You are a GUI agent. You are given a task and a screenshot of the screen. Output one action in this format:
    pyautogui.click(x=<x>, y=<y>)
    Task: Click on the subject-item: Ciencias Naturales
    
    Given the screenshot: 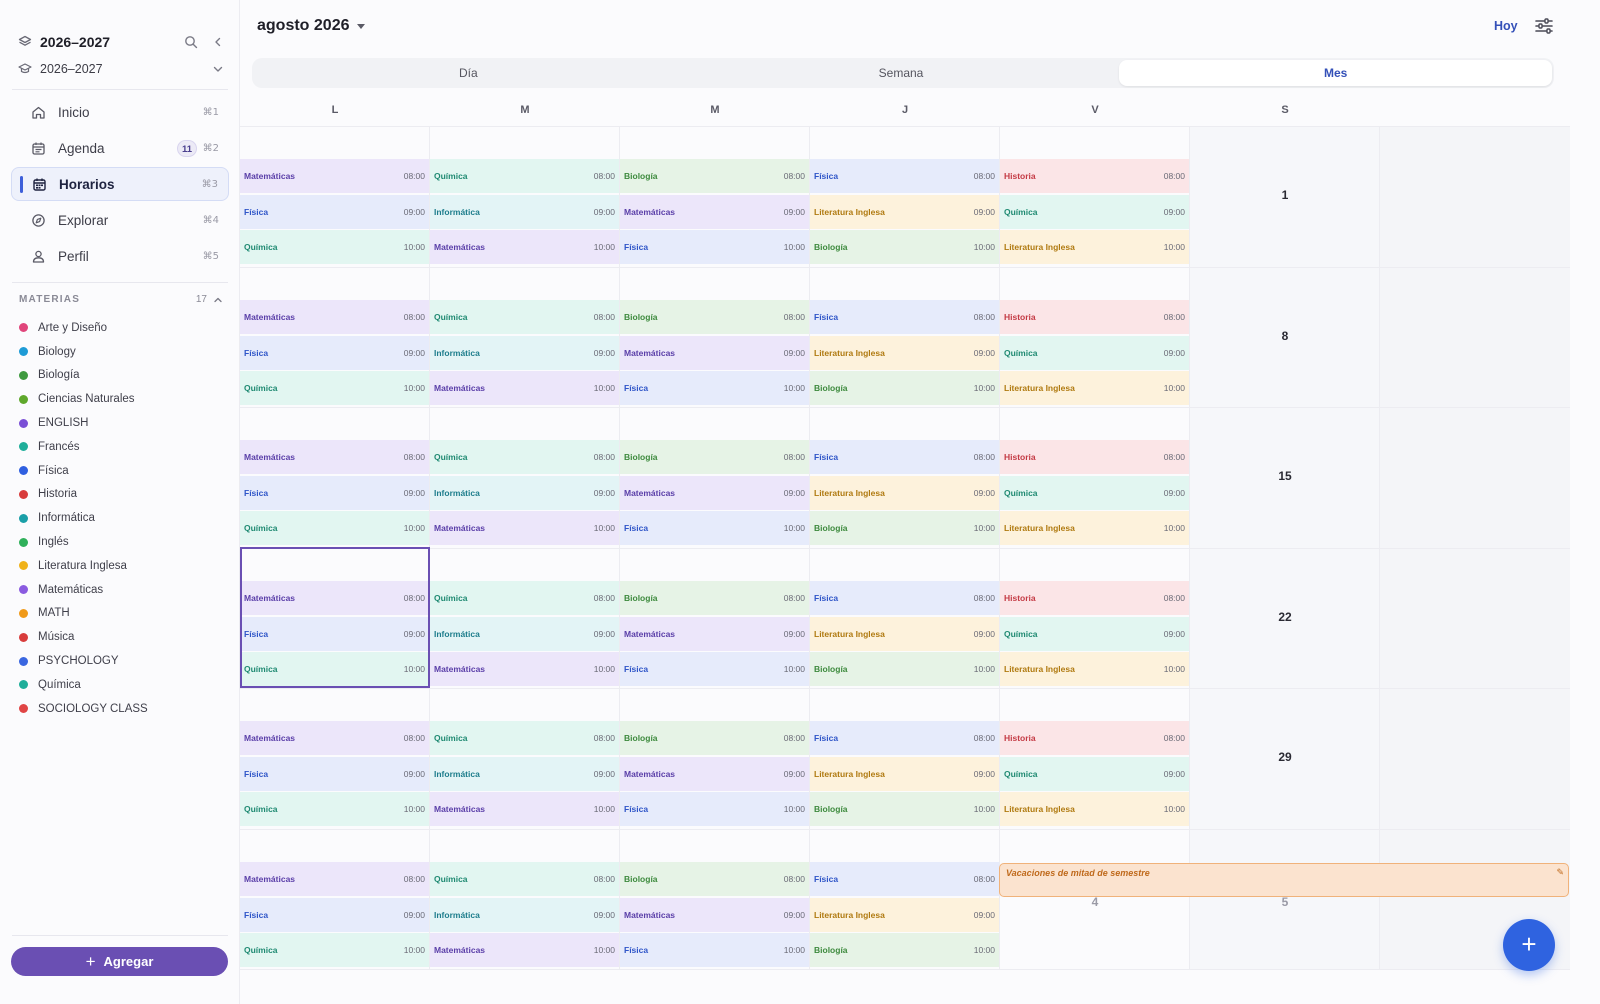 What is the action you would take?
    pyautogui.click(x=121, y=399)
    